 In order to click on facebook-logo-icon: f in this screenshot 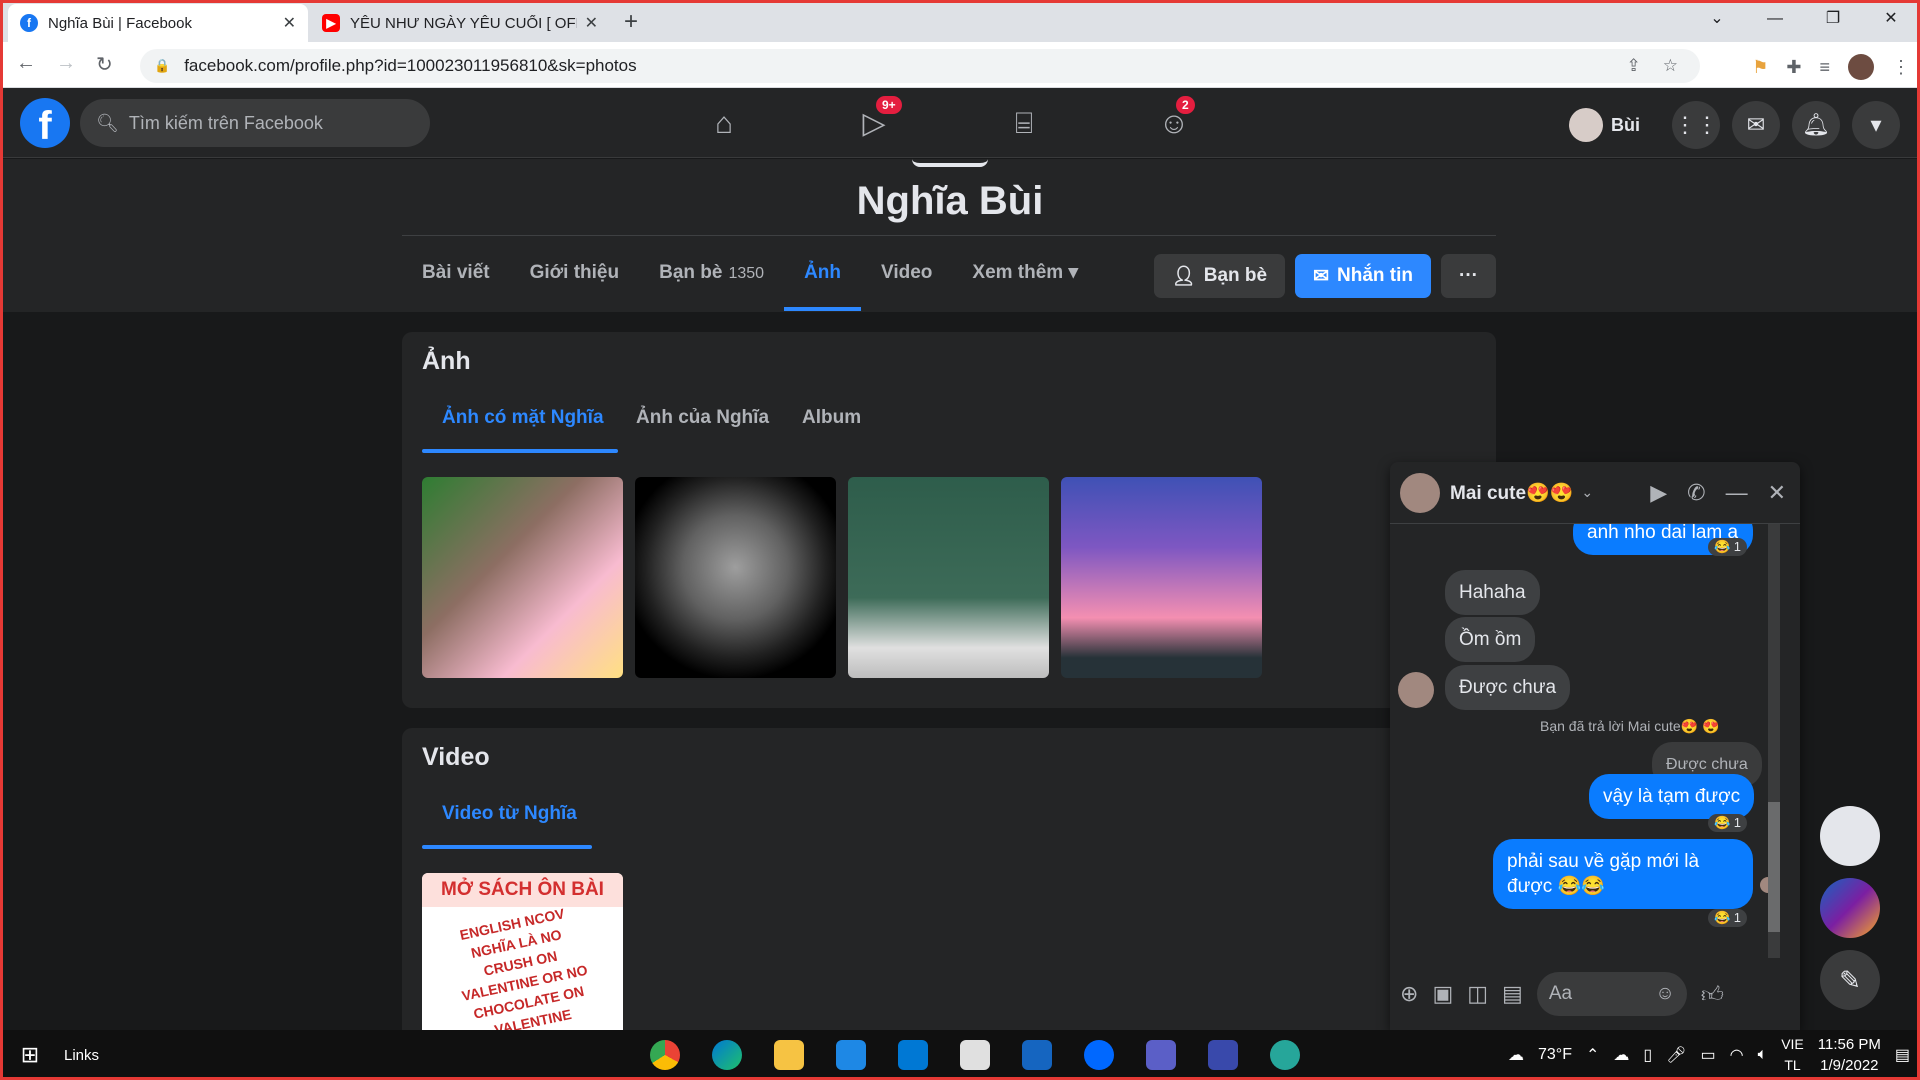, I will do `click(45, 123)`.